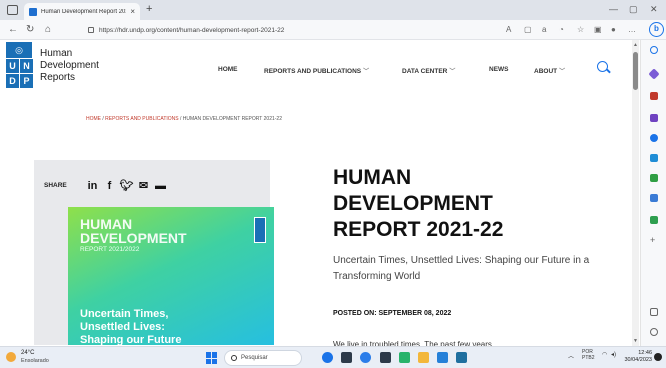 The width and height of the screenshot is (666, 368). I want to click on nav-item-about: ABOUT ﹀, so click(559, 70).